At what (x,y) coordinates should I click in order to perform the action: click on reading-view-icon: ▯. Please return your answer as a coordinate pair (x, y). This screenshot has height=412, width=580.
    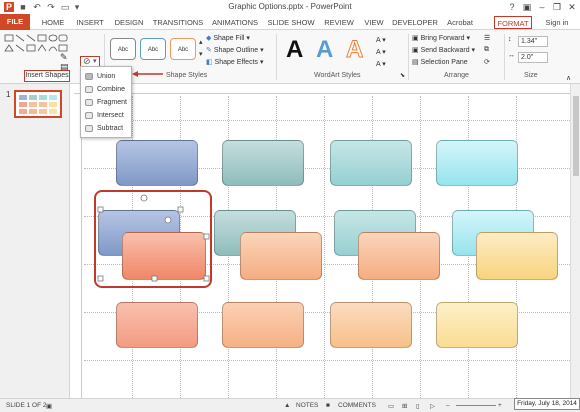
    Looking at the image, I should click on (418, 406).